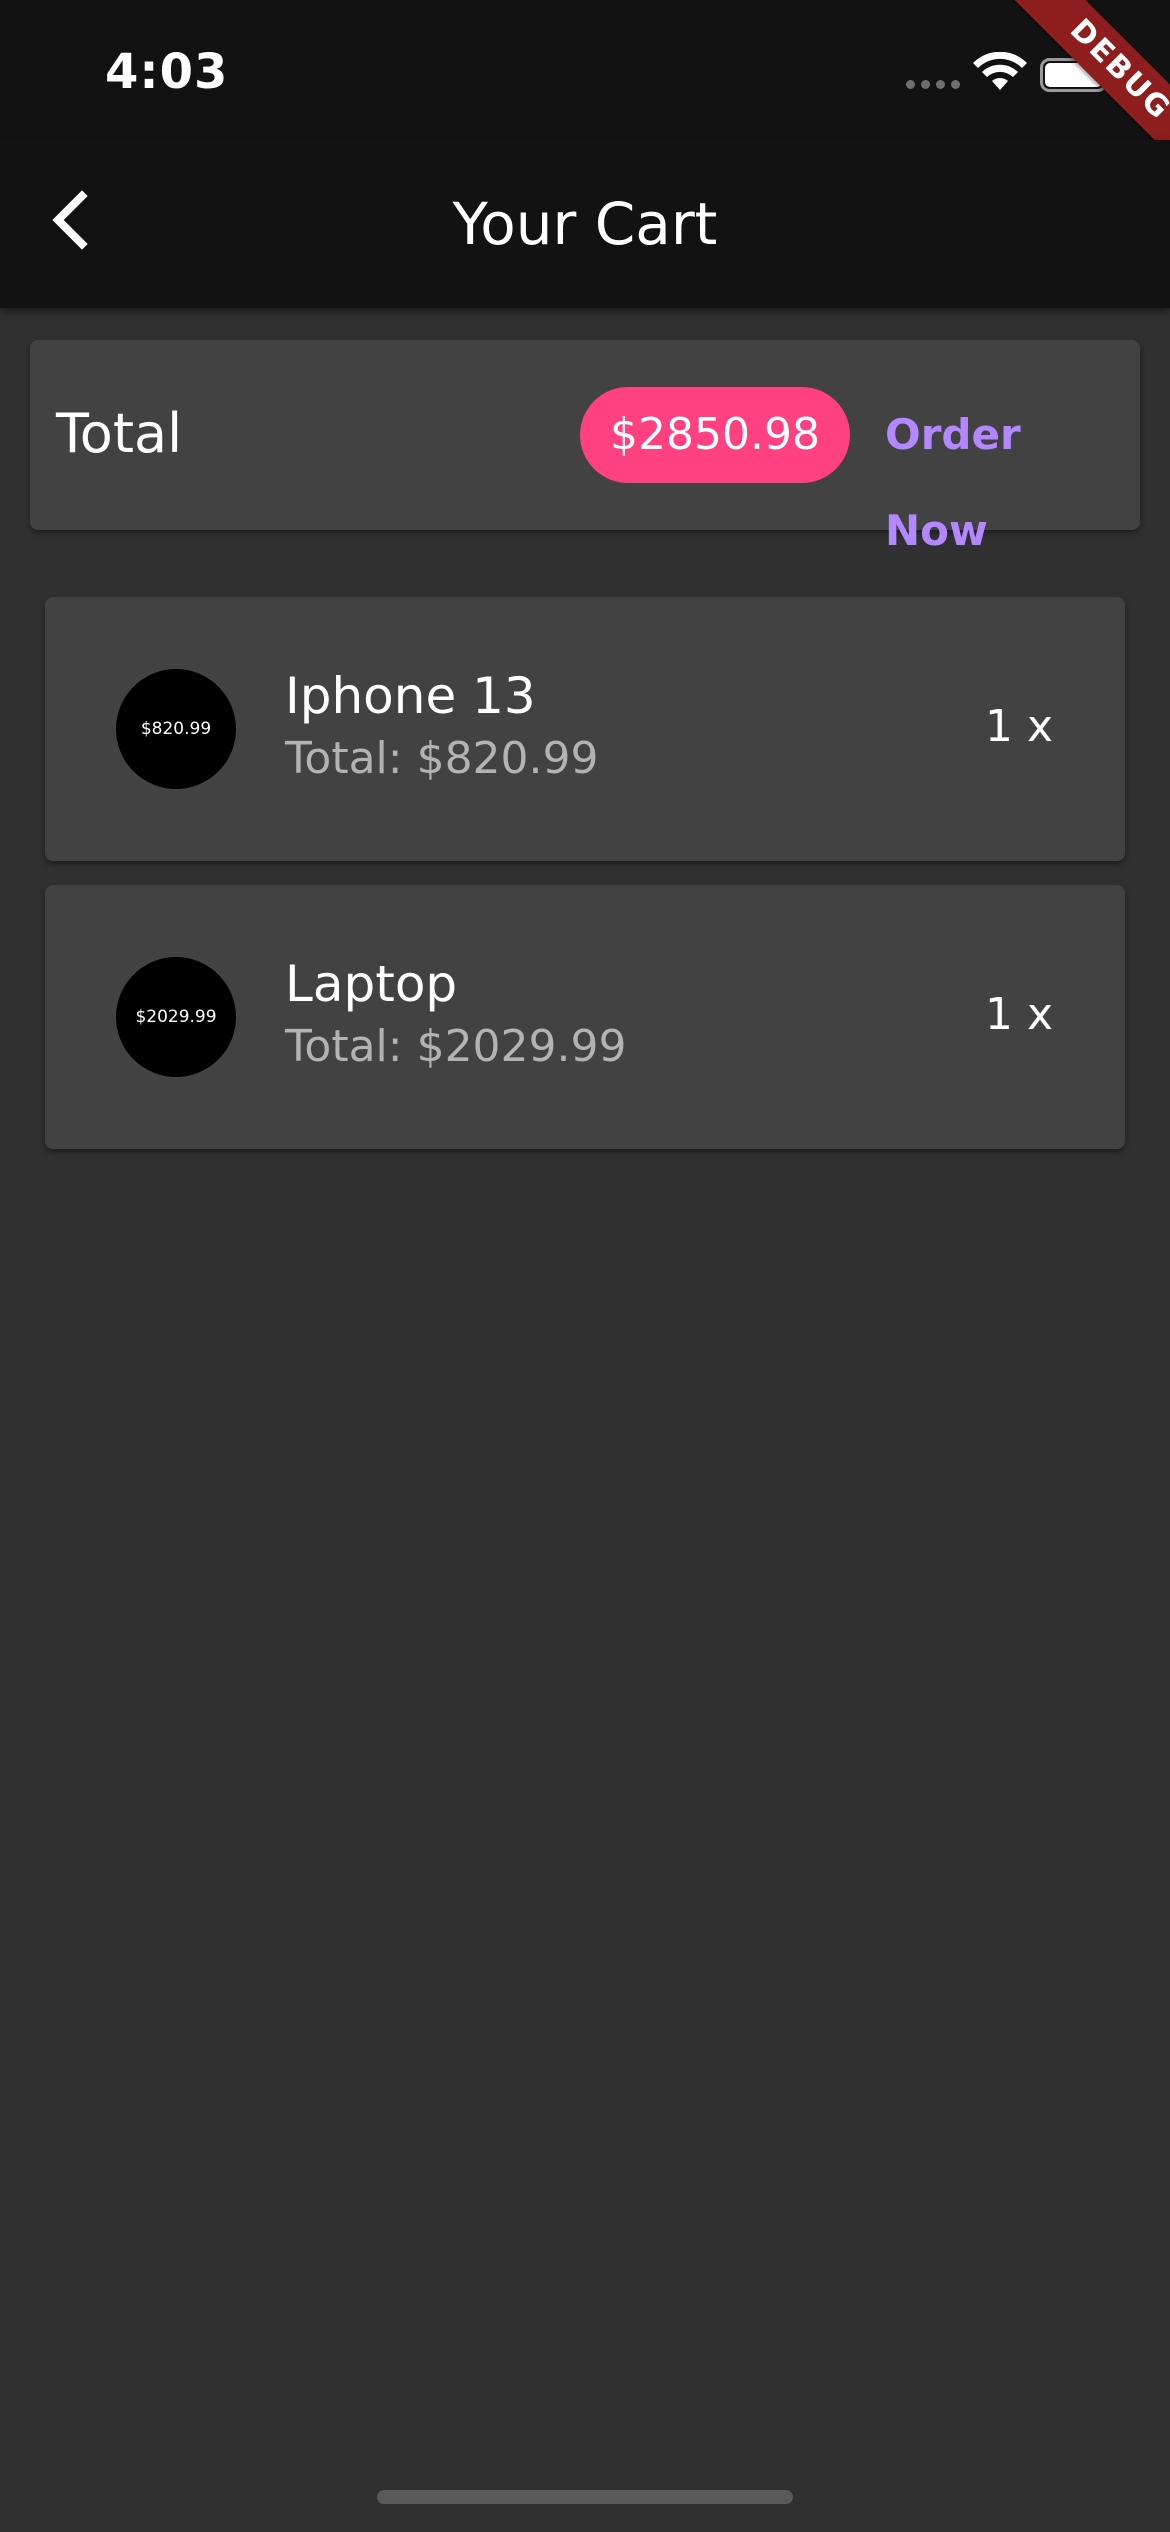 This screenshot has height=2532, width=1170. What do you see at coordinates (585, 2497) in the screenshot?
I see `home-indicator` at bounding box center [585, 2497].